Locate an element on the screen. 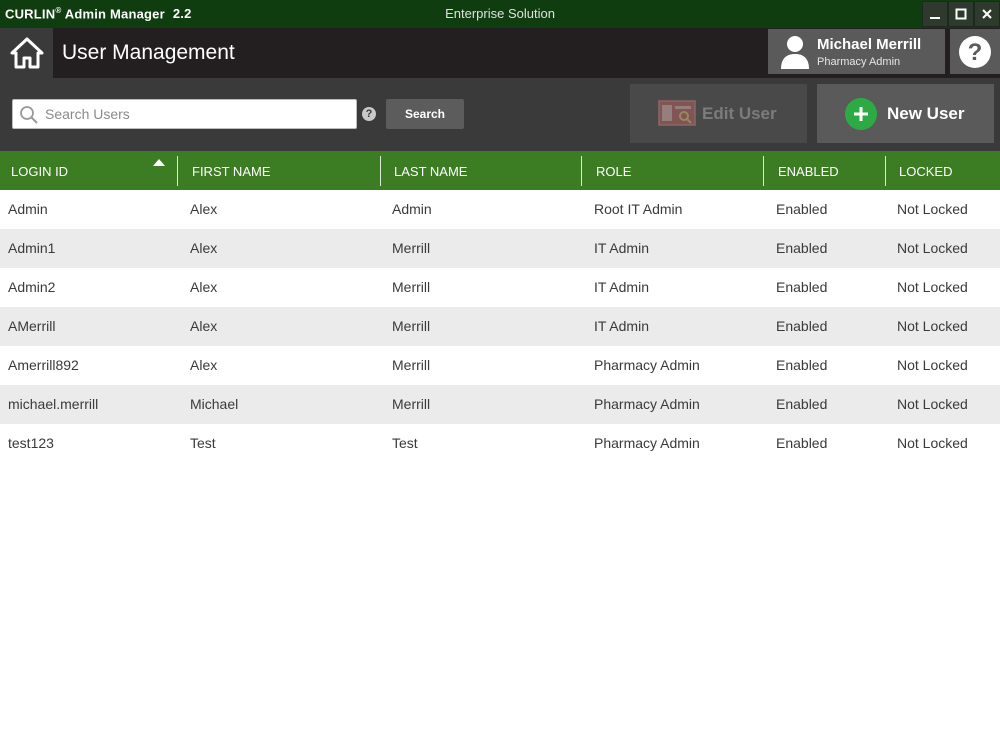  column-header-last-name: LAST NAME is located at coordinates (483, 170).